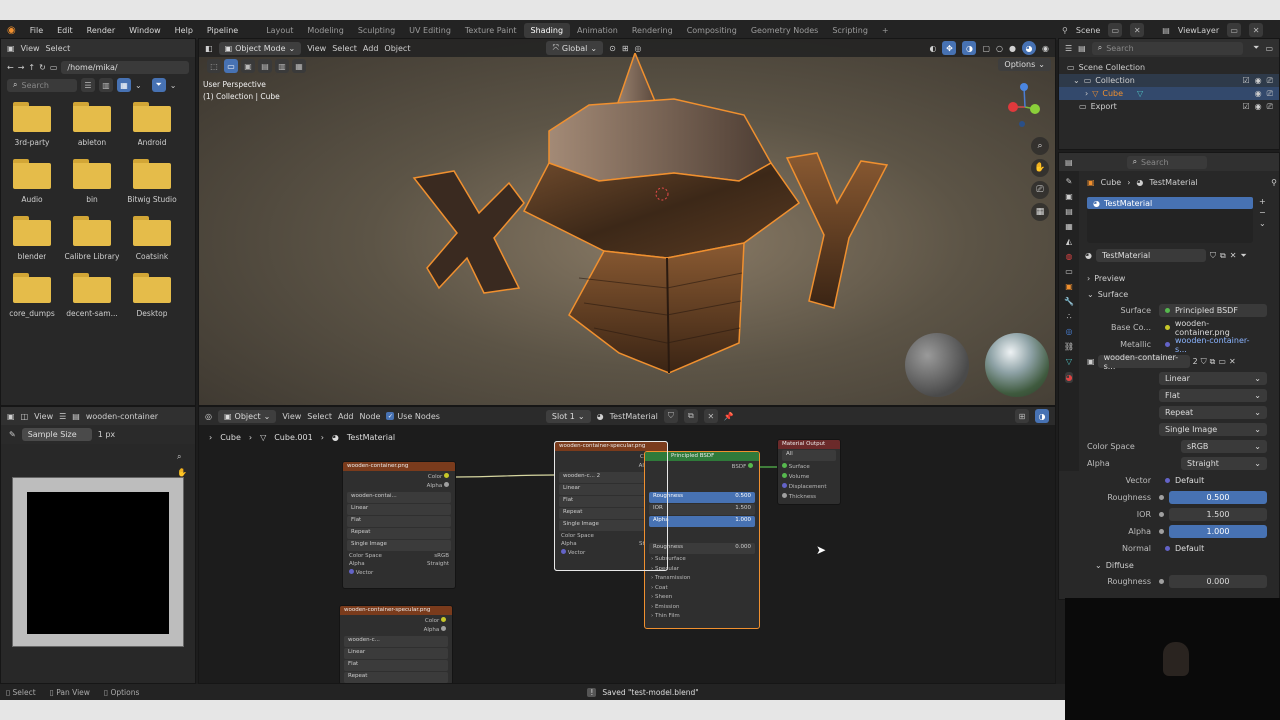 This screenshot has width=1280, height=720. What do you see at coordinates (92, 238) in the screenshot?
I see `folder-item: Calibre Library` at bounding box center [92, 238].